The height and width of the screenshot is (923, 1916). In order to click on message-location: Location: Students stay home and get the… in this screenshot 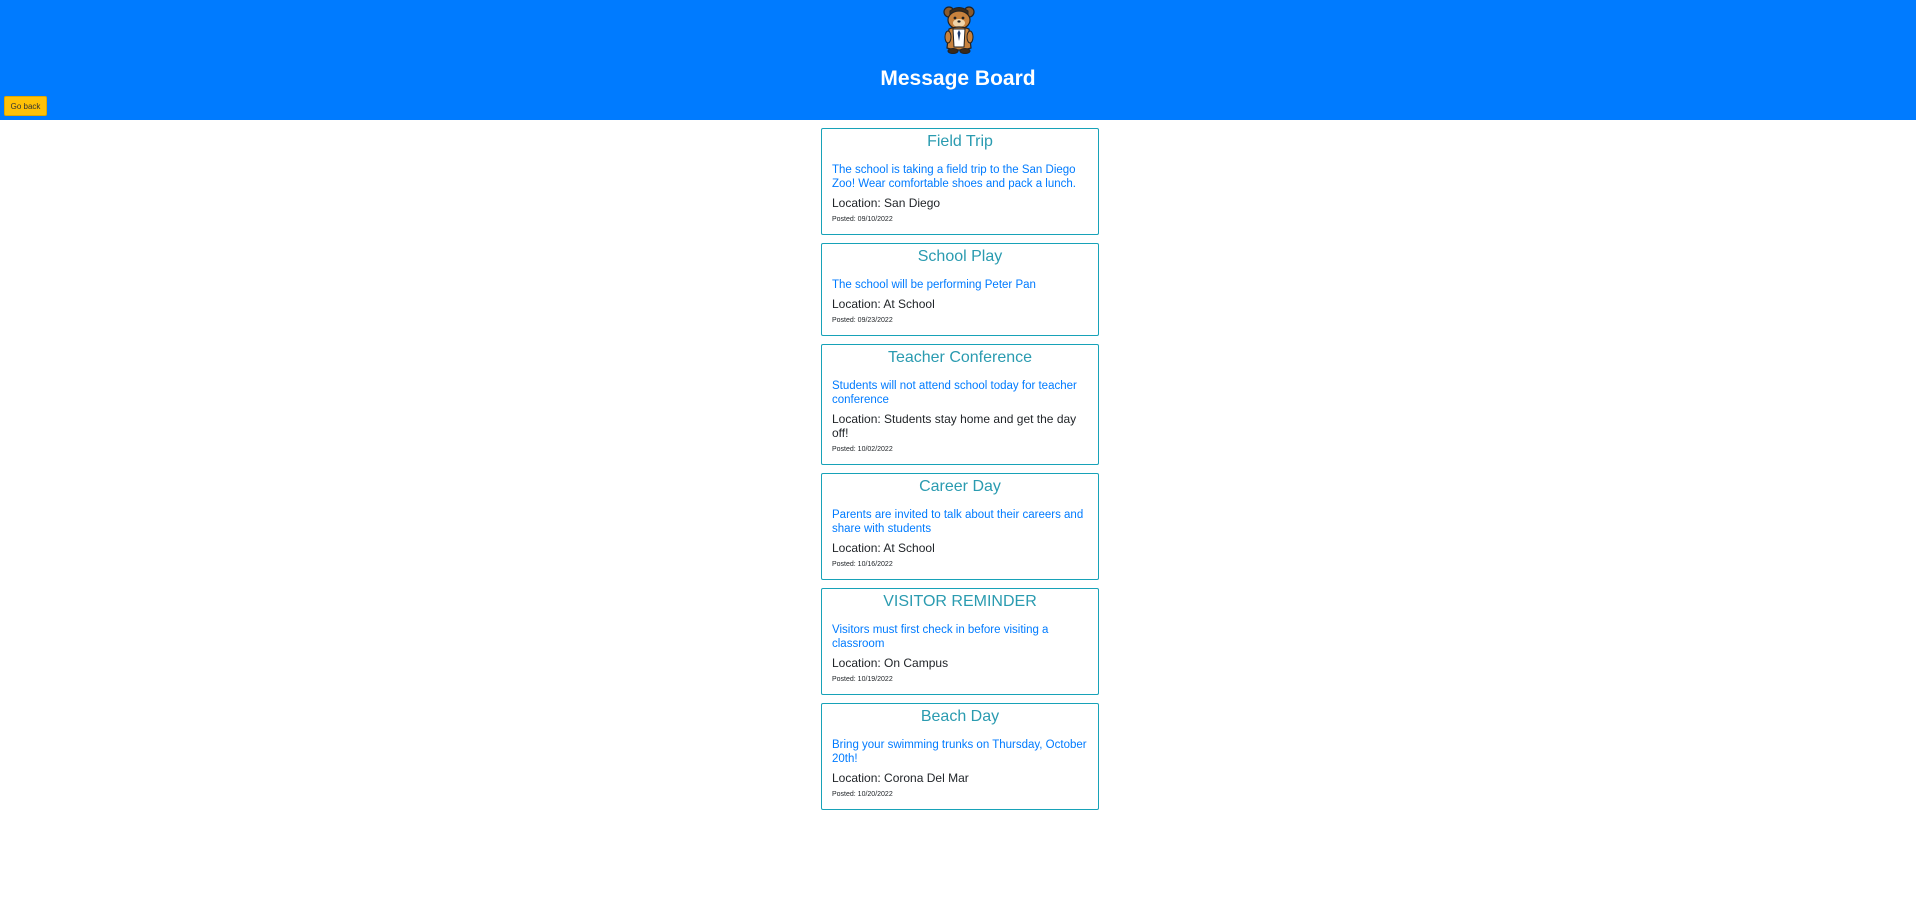, I will do `click(954, 426)`.